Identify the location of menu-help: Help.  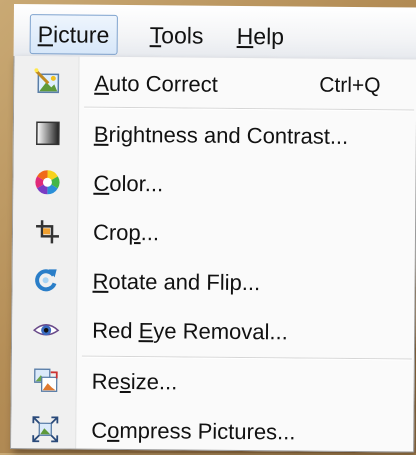
(261, 36).